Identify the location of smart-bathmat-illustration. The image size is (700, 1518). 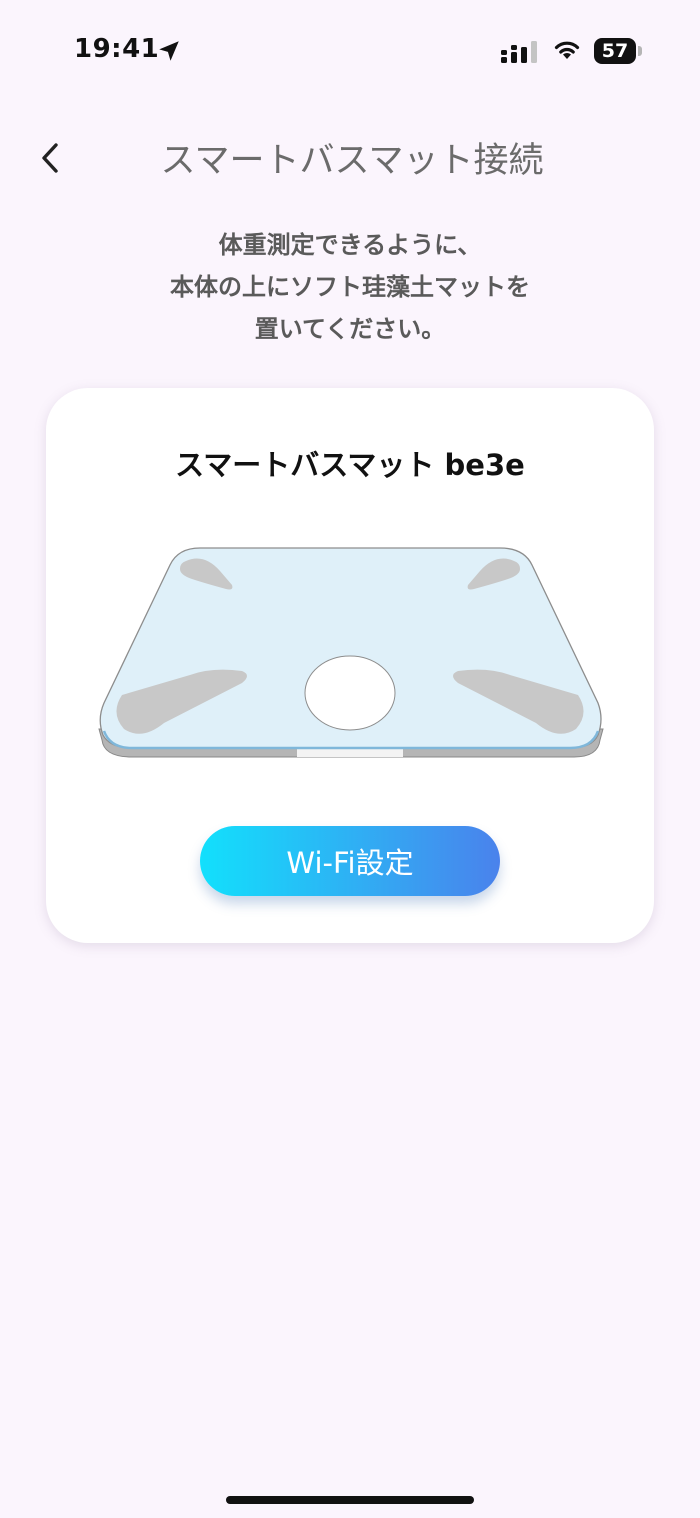
(351, 652).